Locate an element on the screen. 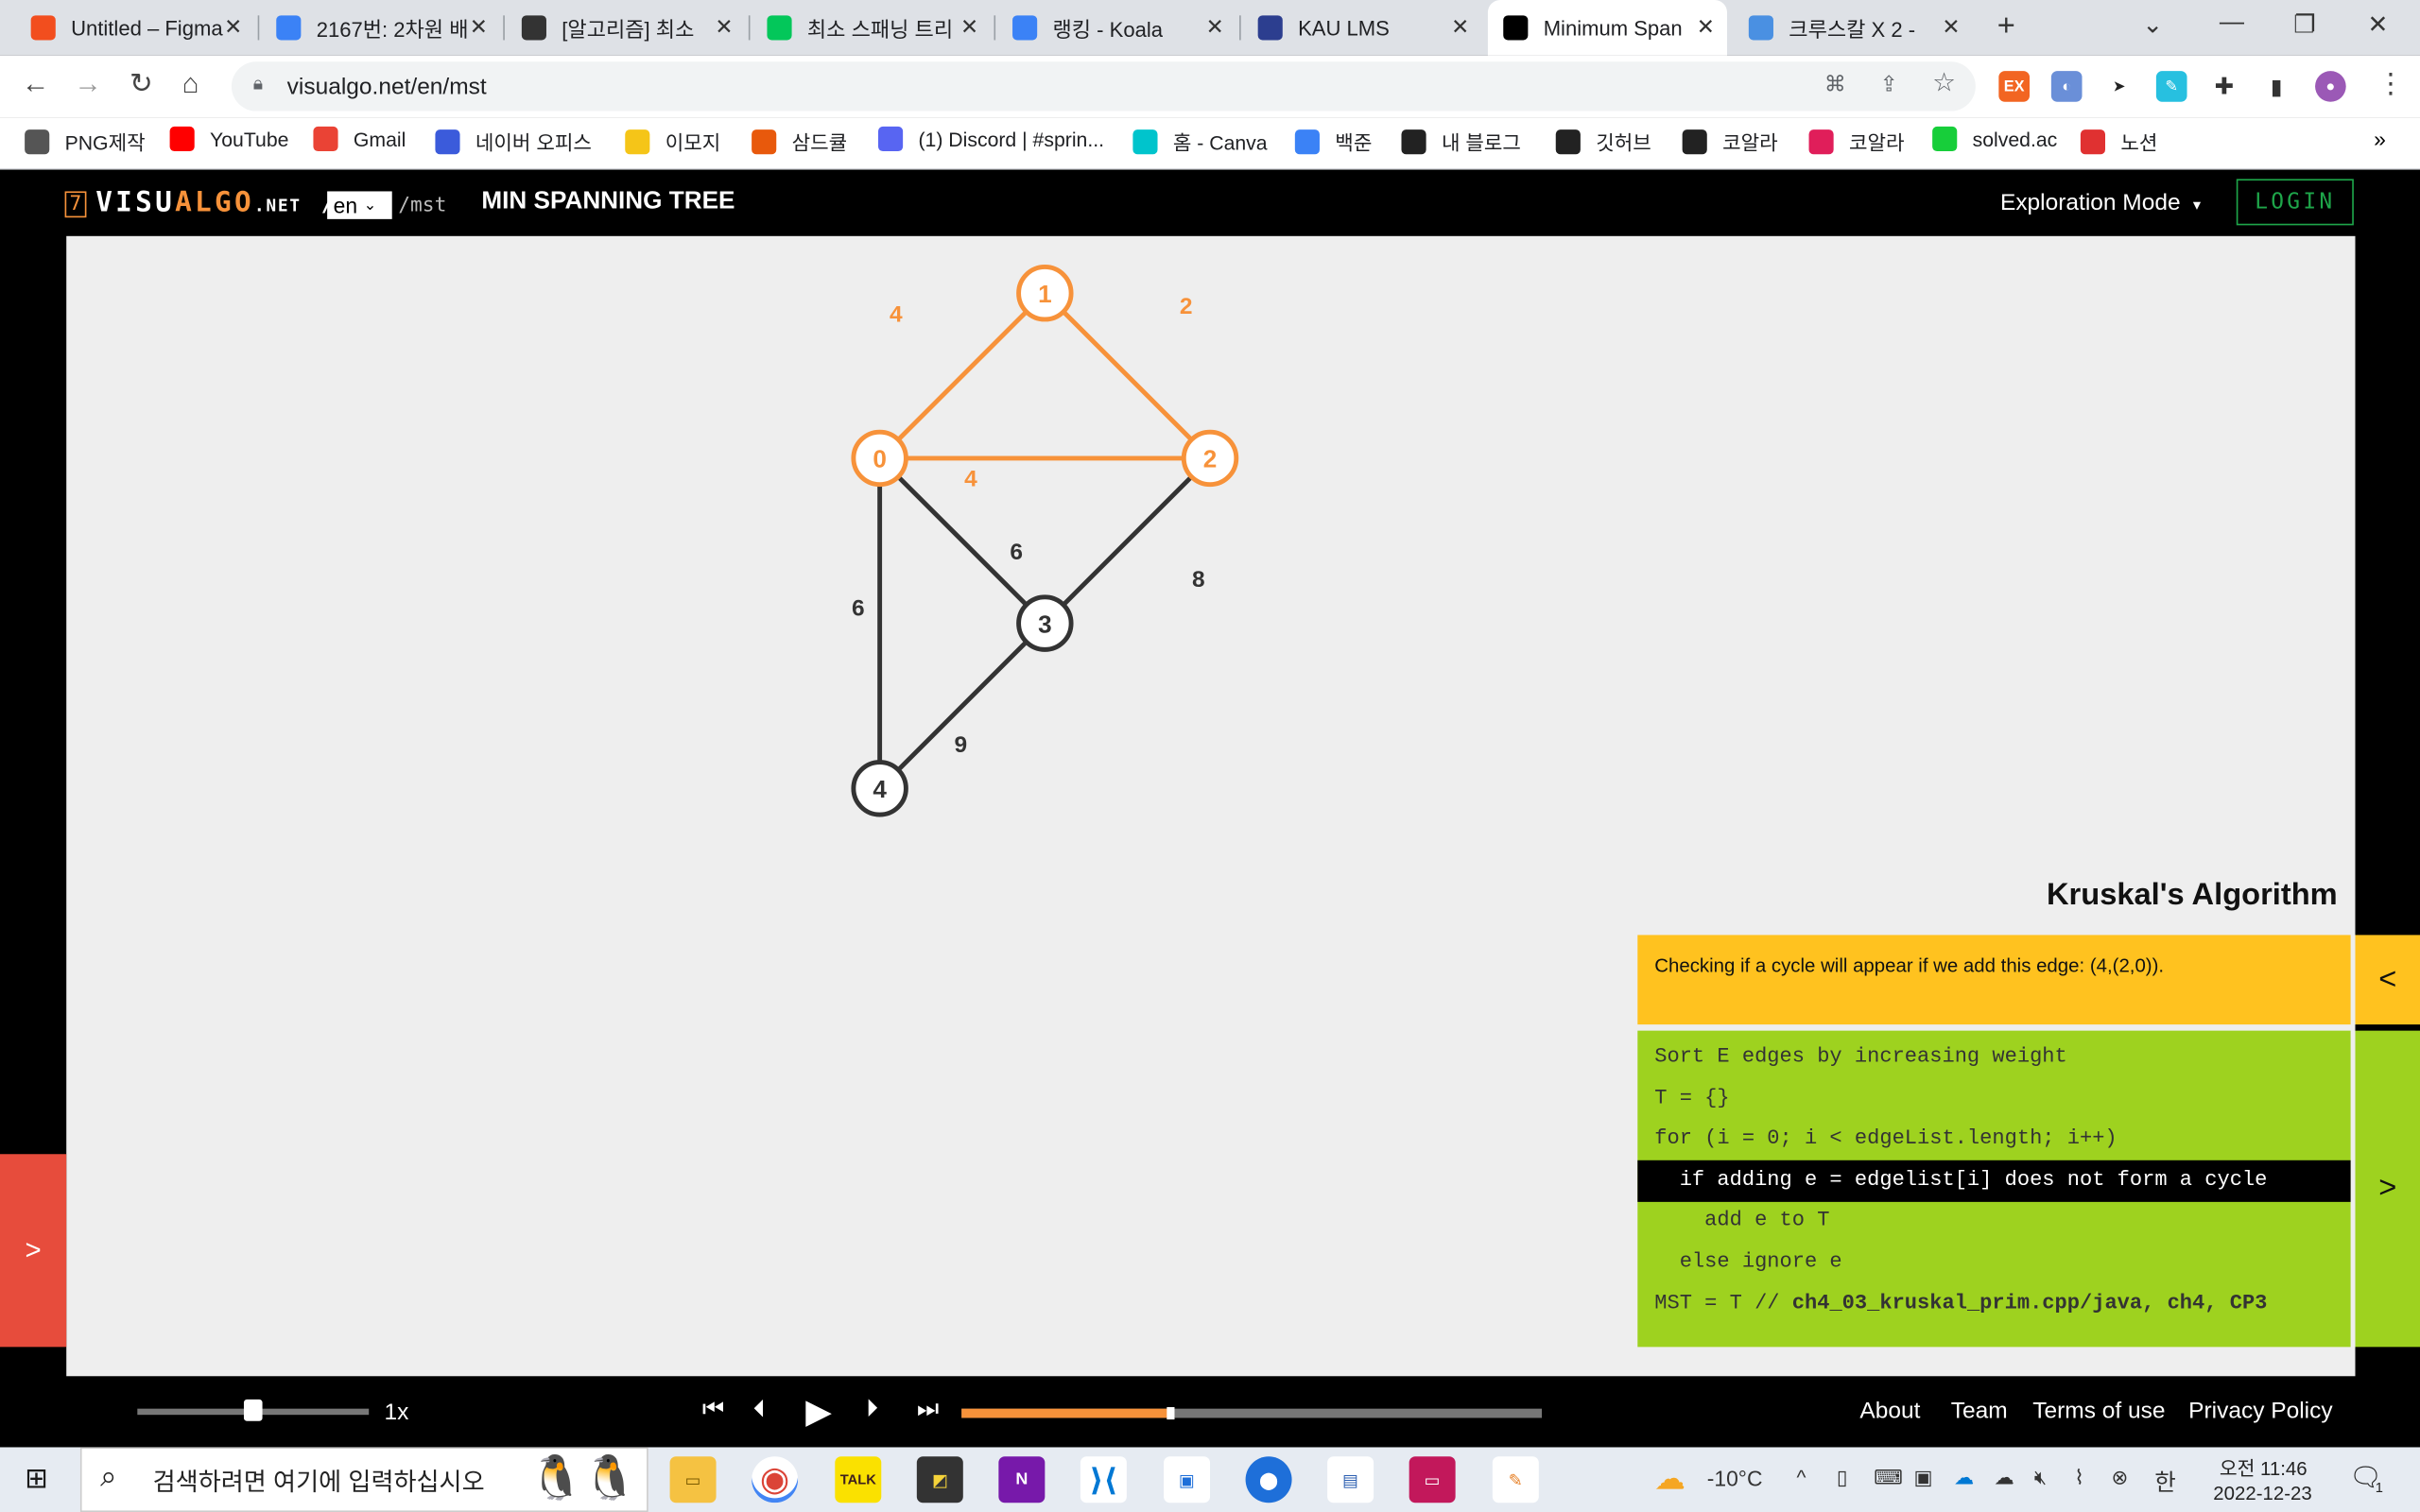 The height and width of the screenshot is (1512, 2420). step-back-icon: ⏴︎ is located at coordinates (760, 1410).